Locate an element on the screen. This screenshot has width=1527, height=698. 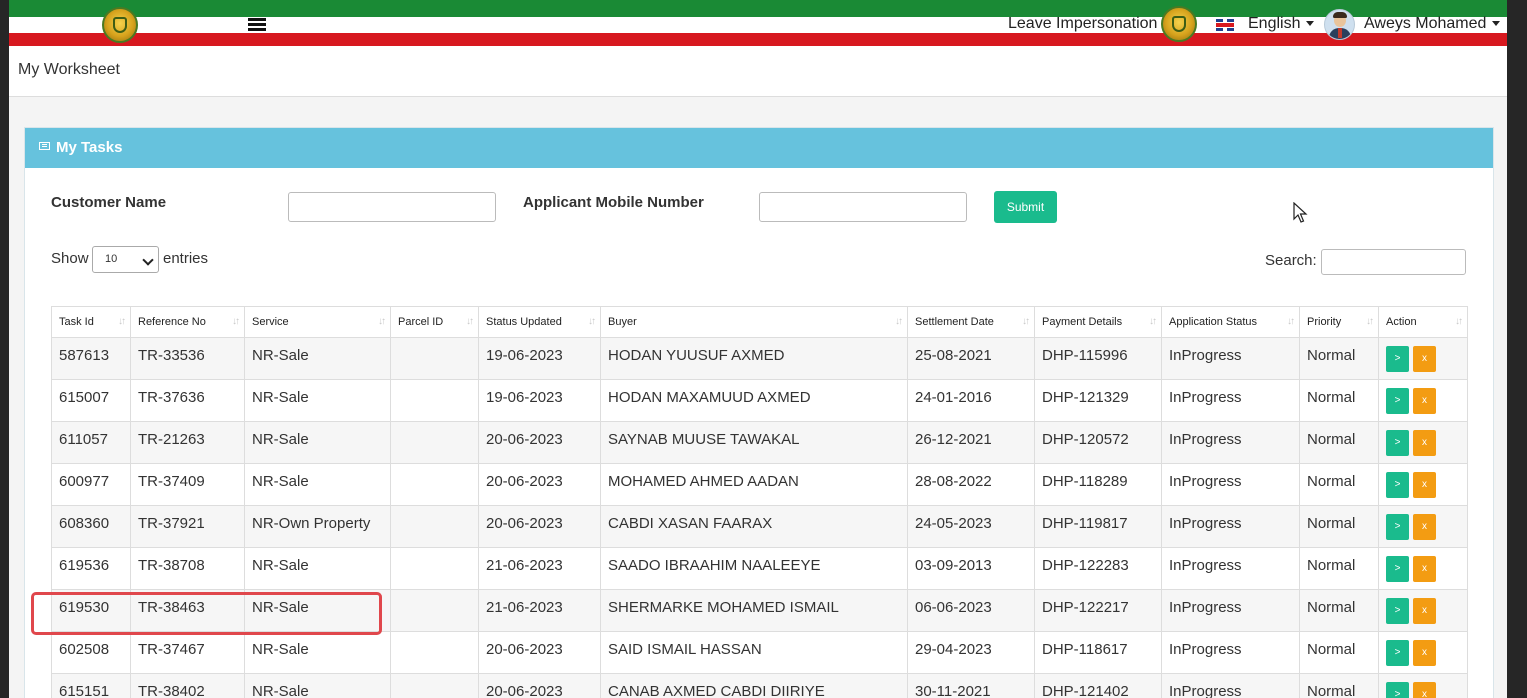
table-cell: TR-38402 is located at coordinates (187, 685).